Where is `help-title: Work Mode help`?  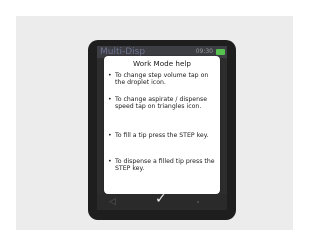 help-title: Work Mode help is located at coordinates (162, 63).